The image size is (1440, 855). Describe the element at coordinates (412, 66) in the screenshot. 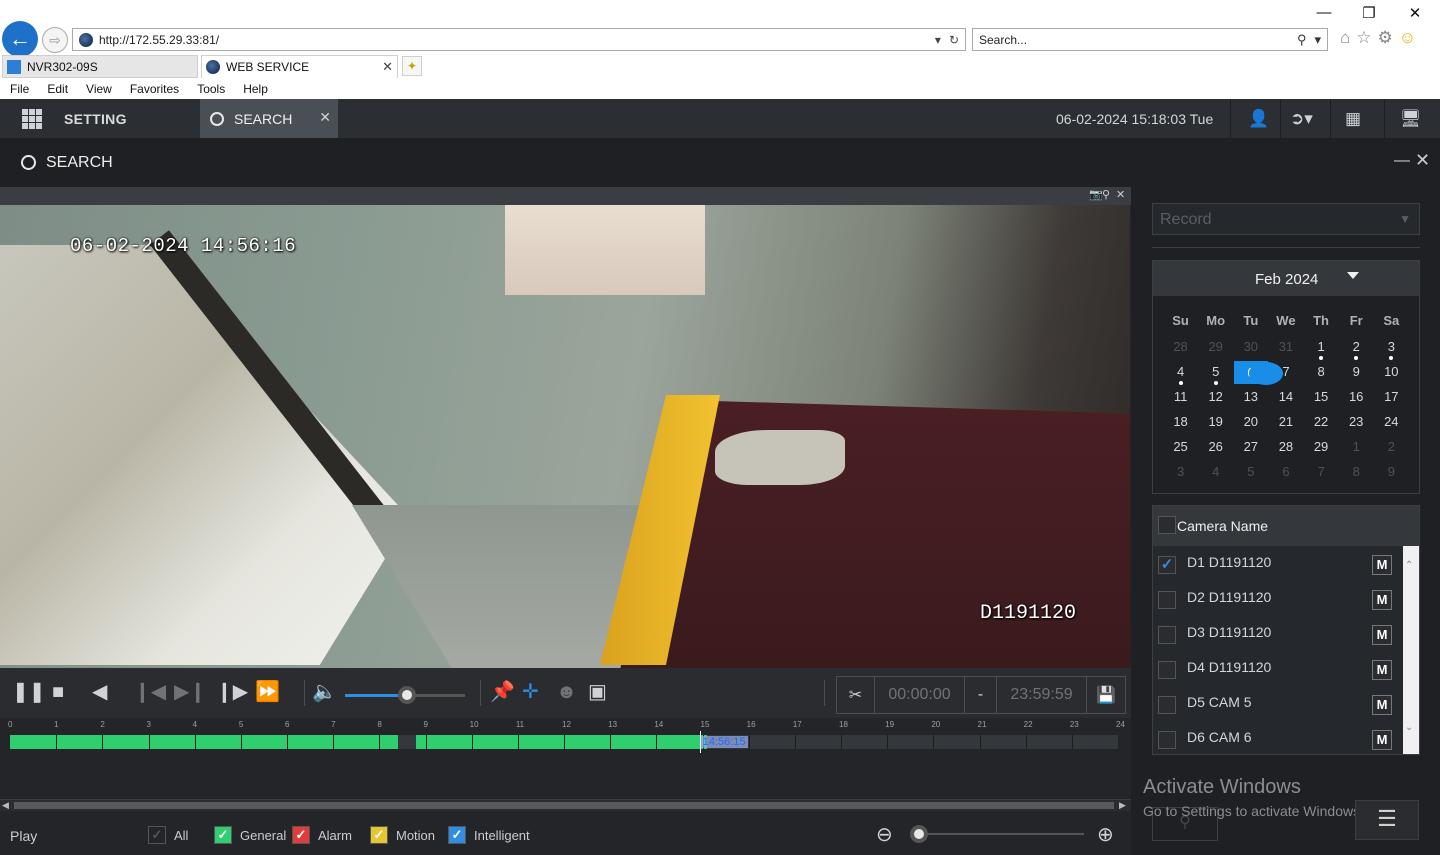

I see `new-tab-button: ✦` at that location.